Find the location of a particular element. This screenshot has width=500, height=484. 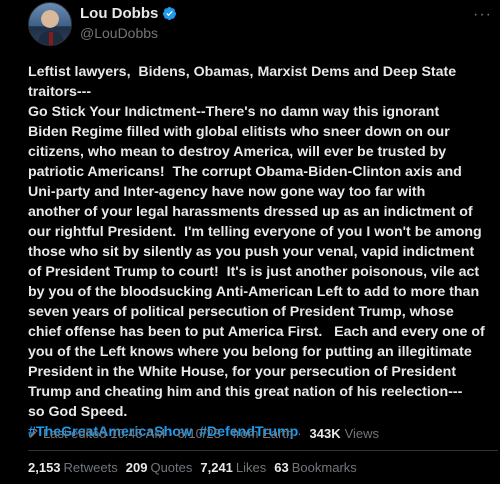

author-name-row: Lou Dobbs is located at coordinates (128, 13).